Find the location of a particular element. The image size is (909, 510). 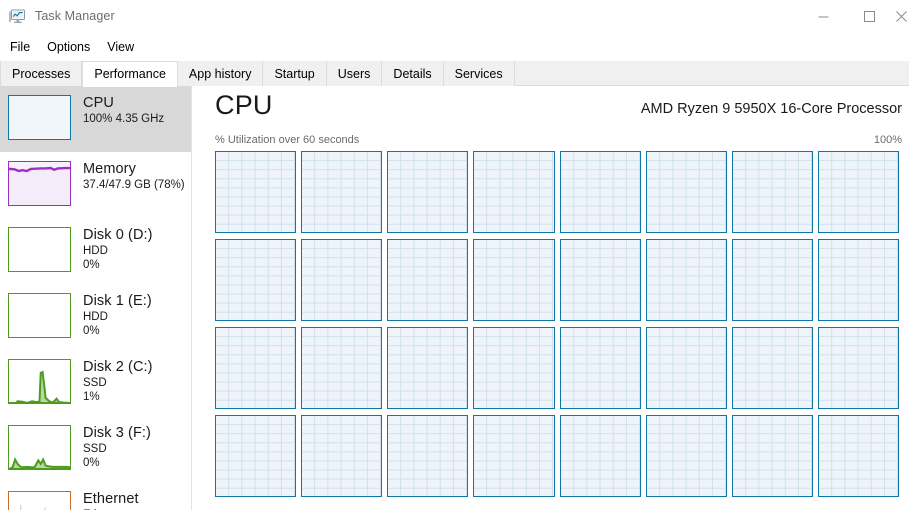

sidebar-item-disk-3: Disk 3 (F:) SSD 0% is located at coordinates (95, 449).